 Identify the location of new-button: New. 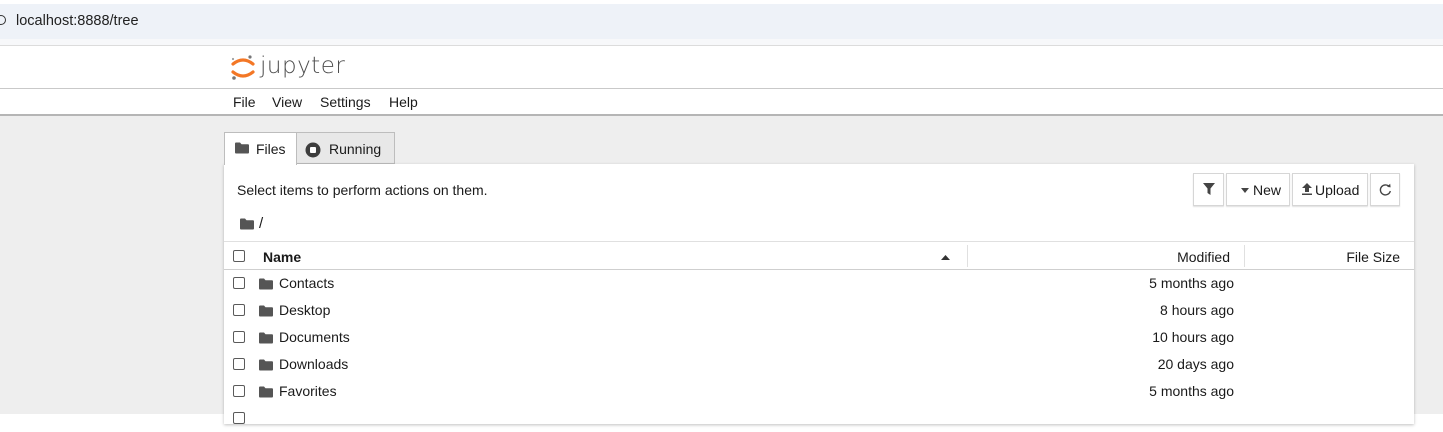
(1258, 189).